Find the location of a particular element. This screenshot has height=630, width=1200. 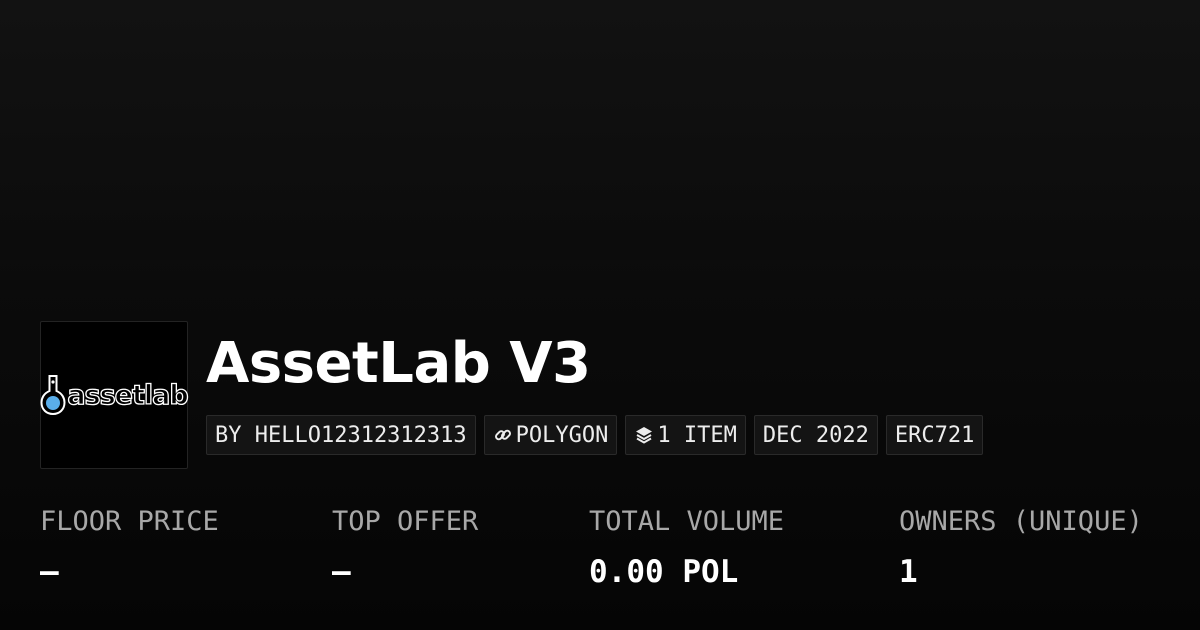

creator-badge: BY HELLO12312312313 is located at coordinates (341, 435).